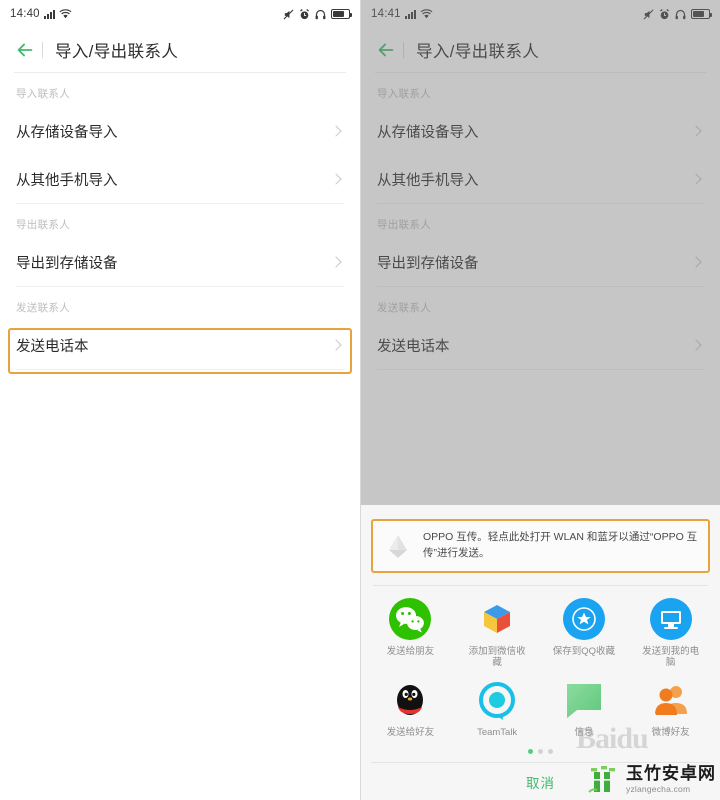 This screenshot has width=720, height=800. What do you see at coordinates (52, 346) in the screenshot?
I see `list-item-label: 发送电话本` at bounding box center [52, 346].